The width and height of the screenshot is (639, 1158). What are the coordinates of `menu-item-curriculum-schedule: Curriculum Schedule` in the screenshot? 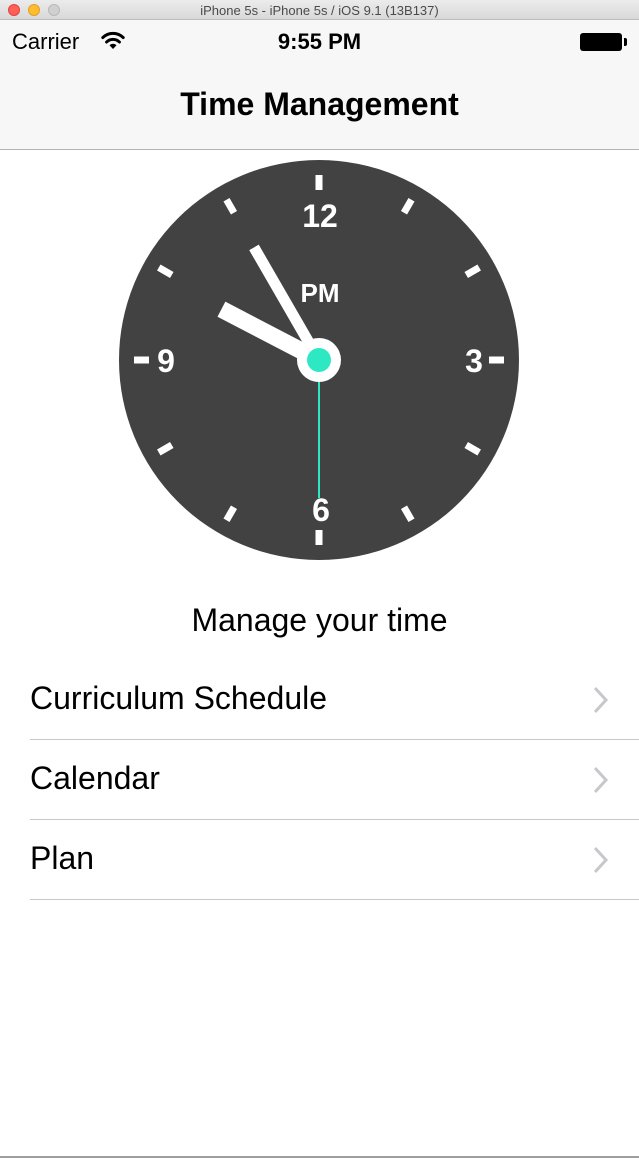 It's located at (319, 700).